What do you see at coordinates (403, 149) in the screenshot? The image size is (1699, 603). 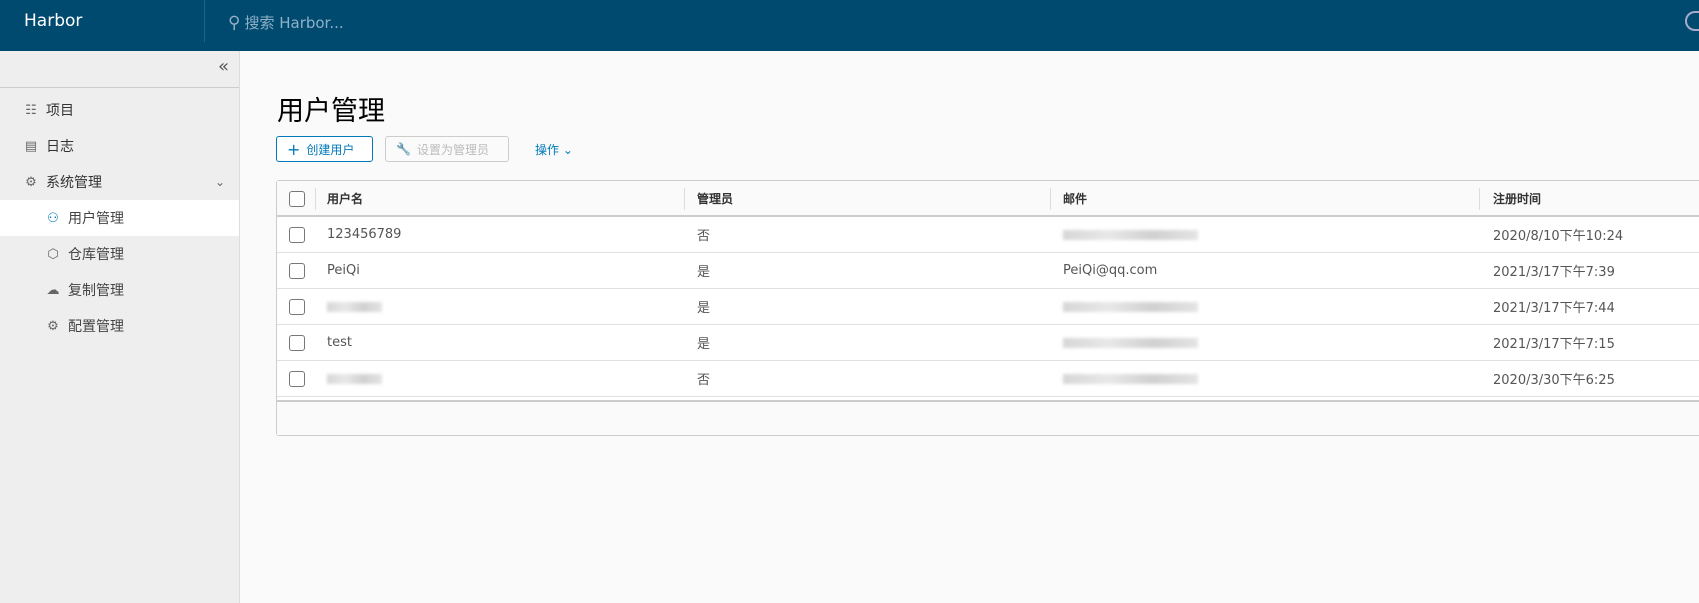 I see `wrench-icon: 🔧` at bounding box center [403, 149].